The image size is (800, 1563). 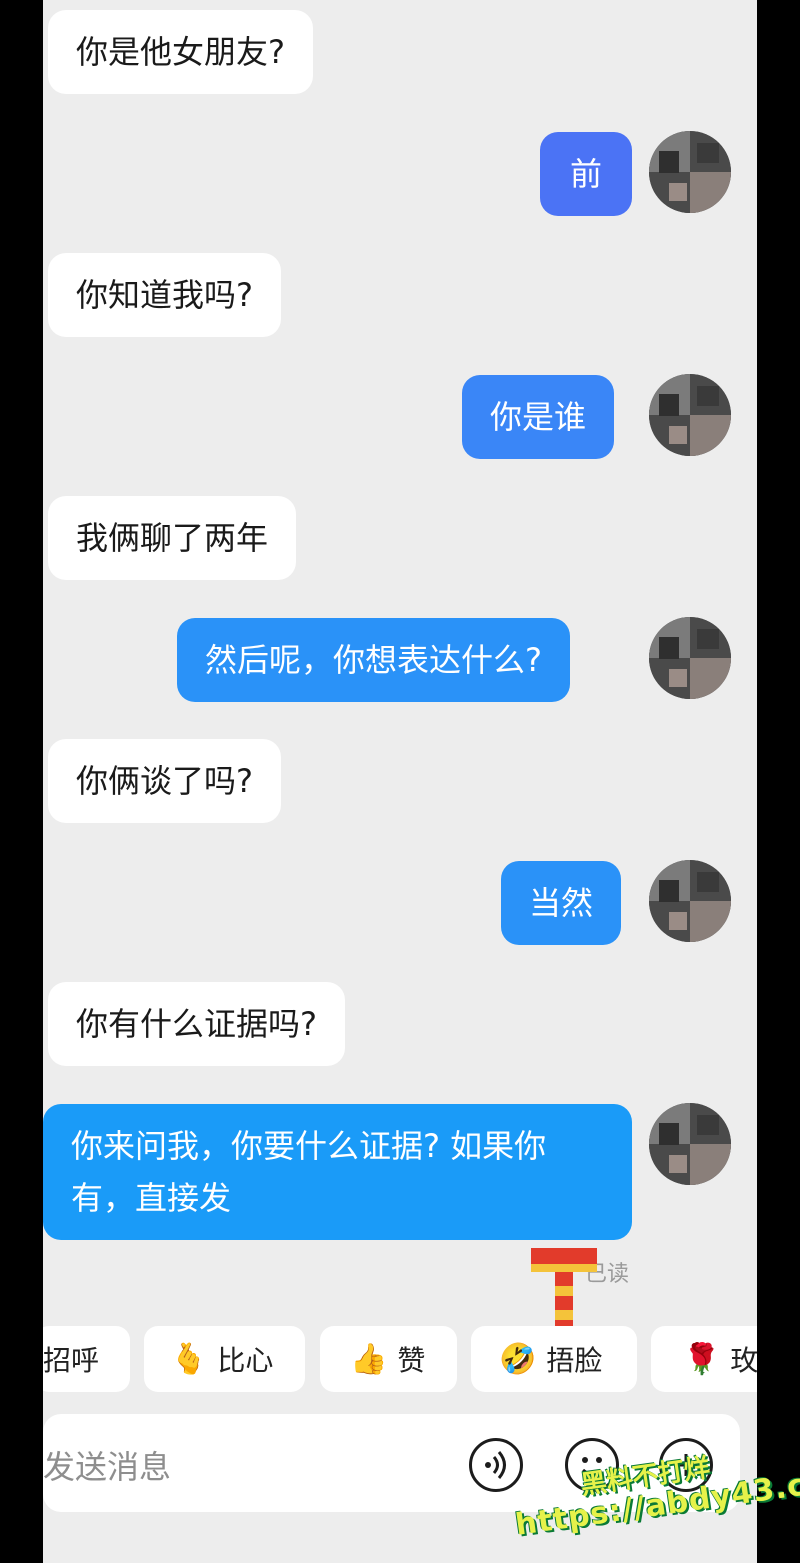 I want to click on sticker-overlay-icon, so click(x=564, y=1289).